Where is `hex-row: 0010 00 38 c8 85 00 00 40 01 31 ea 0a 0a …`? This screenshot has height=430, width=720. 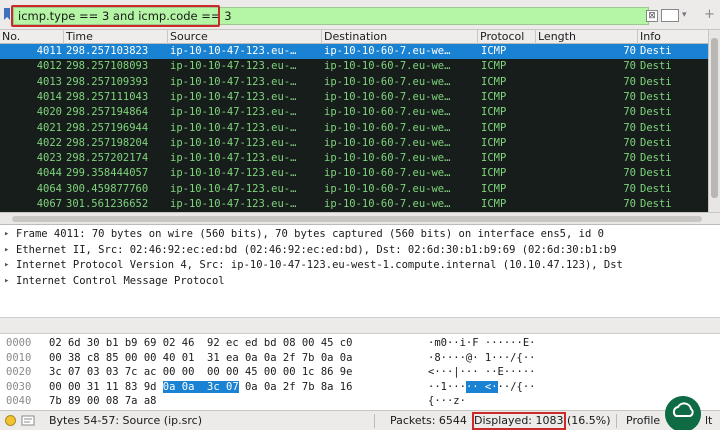
hex-row: 0010 00 38 c8 85 00 00 40 01 31 ea 0a 0a … is located at coordinates (360, 358).